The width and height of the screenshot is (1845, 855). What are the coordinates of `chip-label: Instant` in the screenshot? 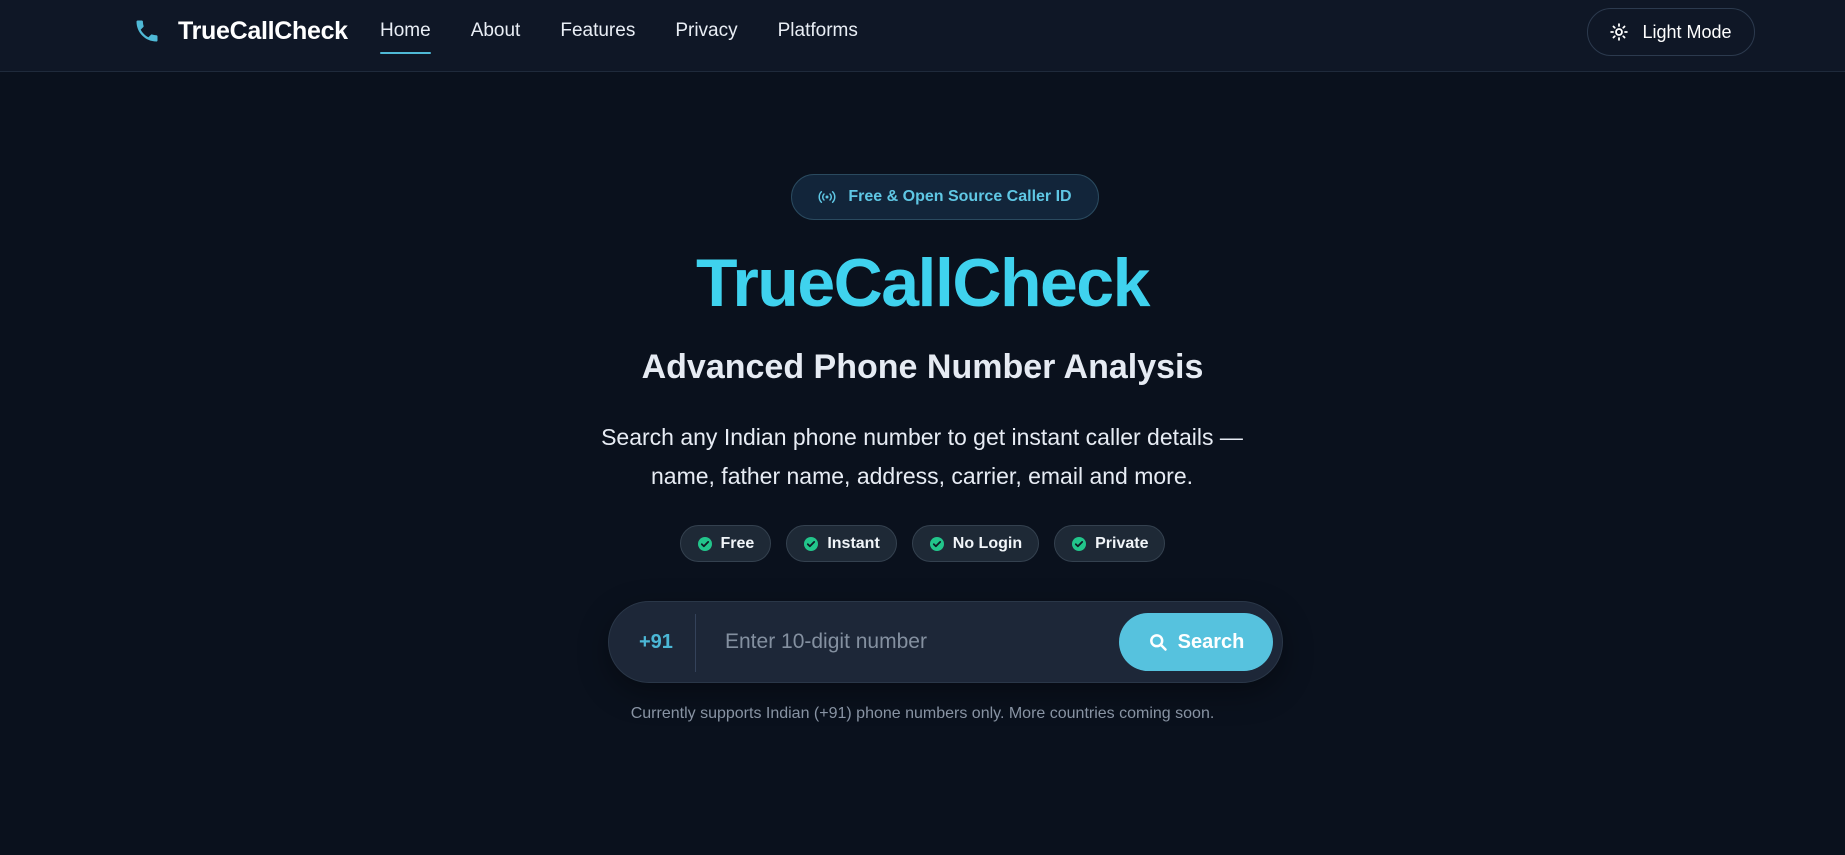 It's located at (853, 543).